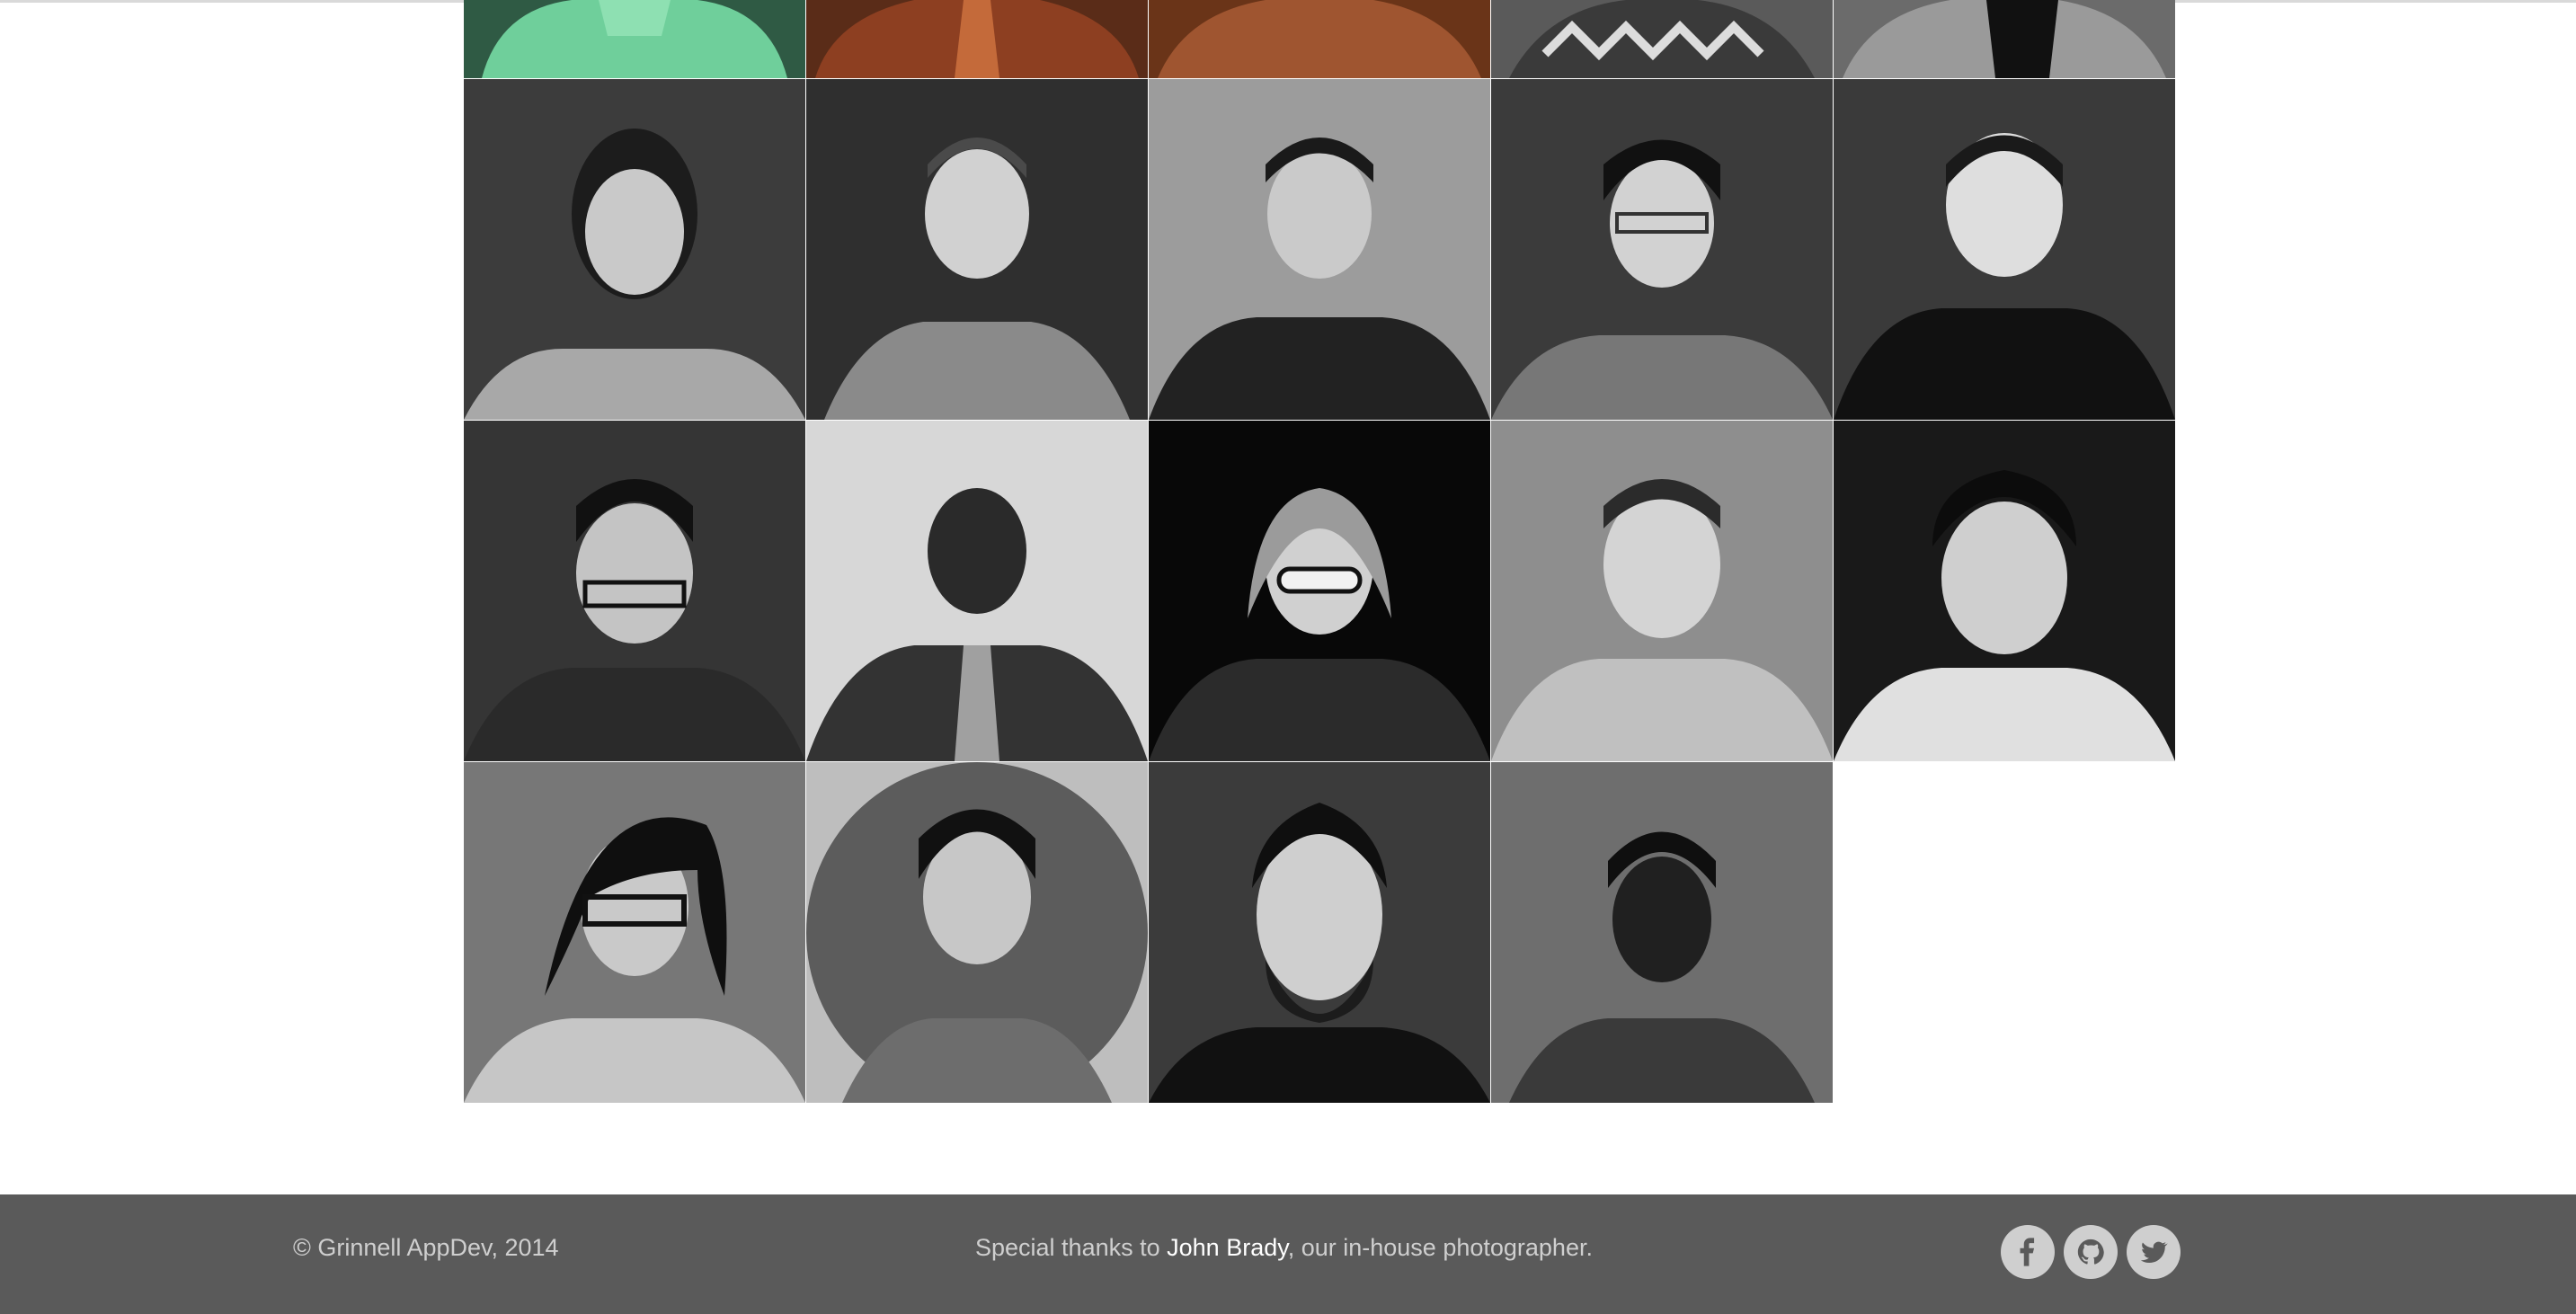 Image resolution: width=2576 pixels, height=1314 pixels. I want to click on photographer-name: John Brady, so click(1227, 1248).